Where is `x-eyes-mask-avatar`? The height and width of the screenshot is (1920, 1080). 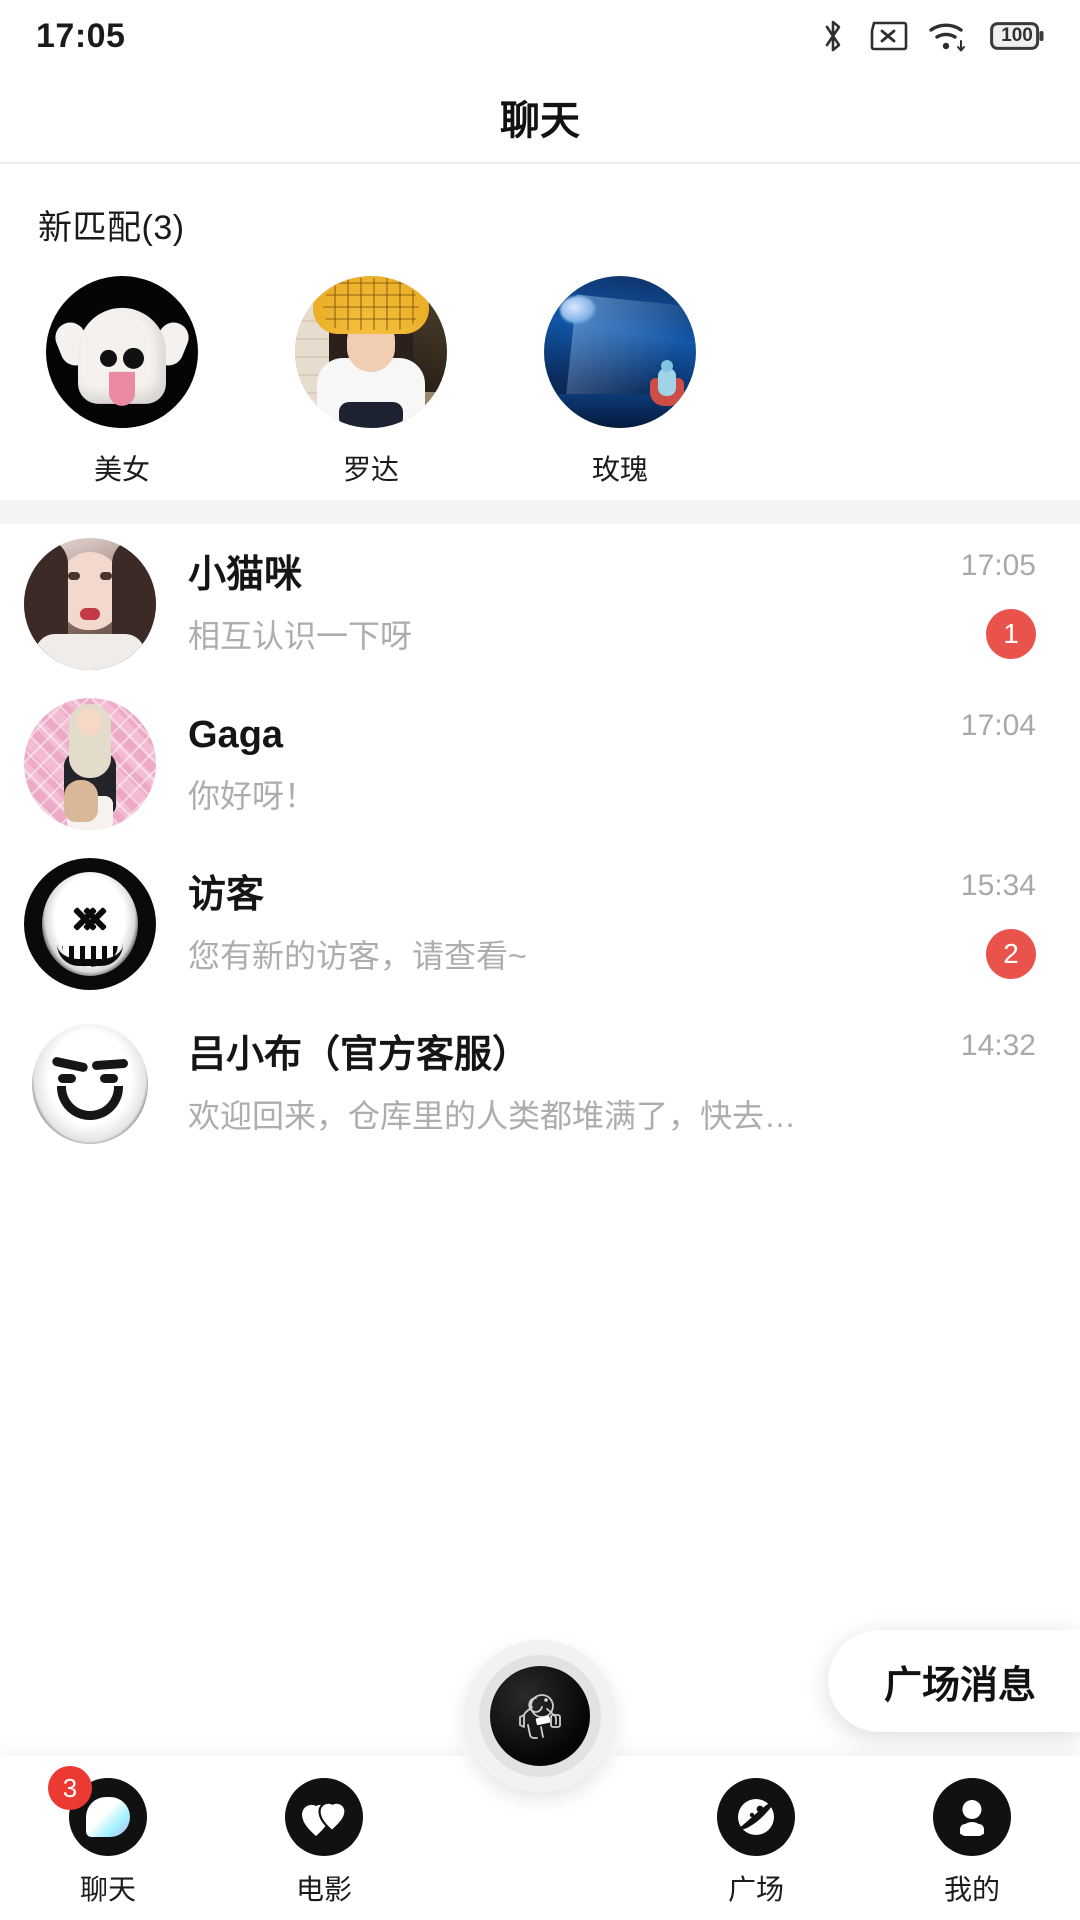 x-eyes-mask-avatar is located at coordinates (90, 924).